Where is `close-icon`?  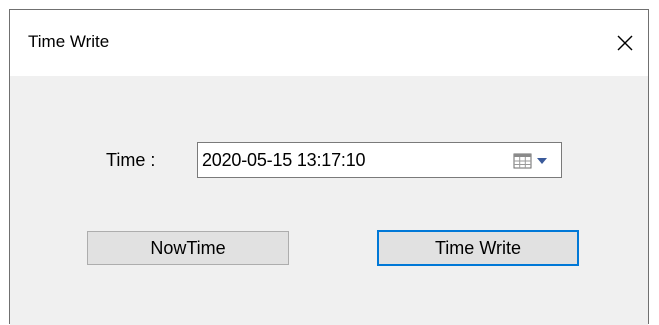 close-icon is located at coordinates (625, 43).